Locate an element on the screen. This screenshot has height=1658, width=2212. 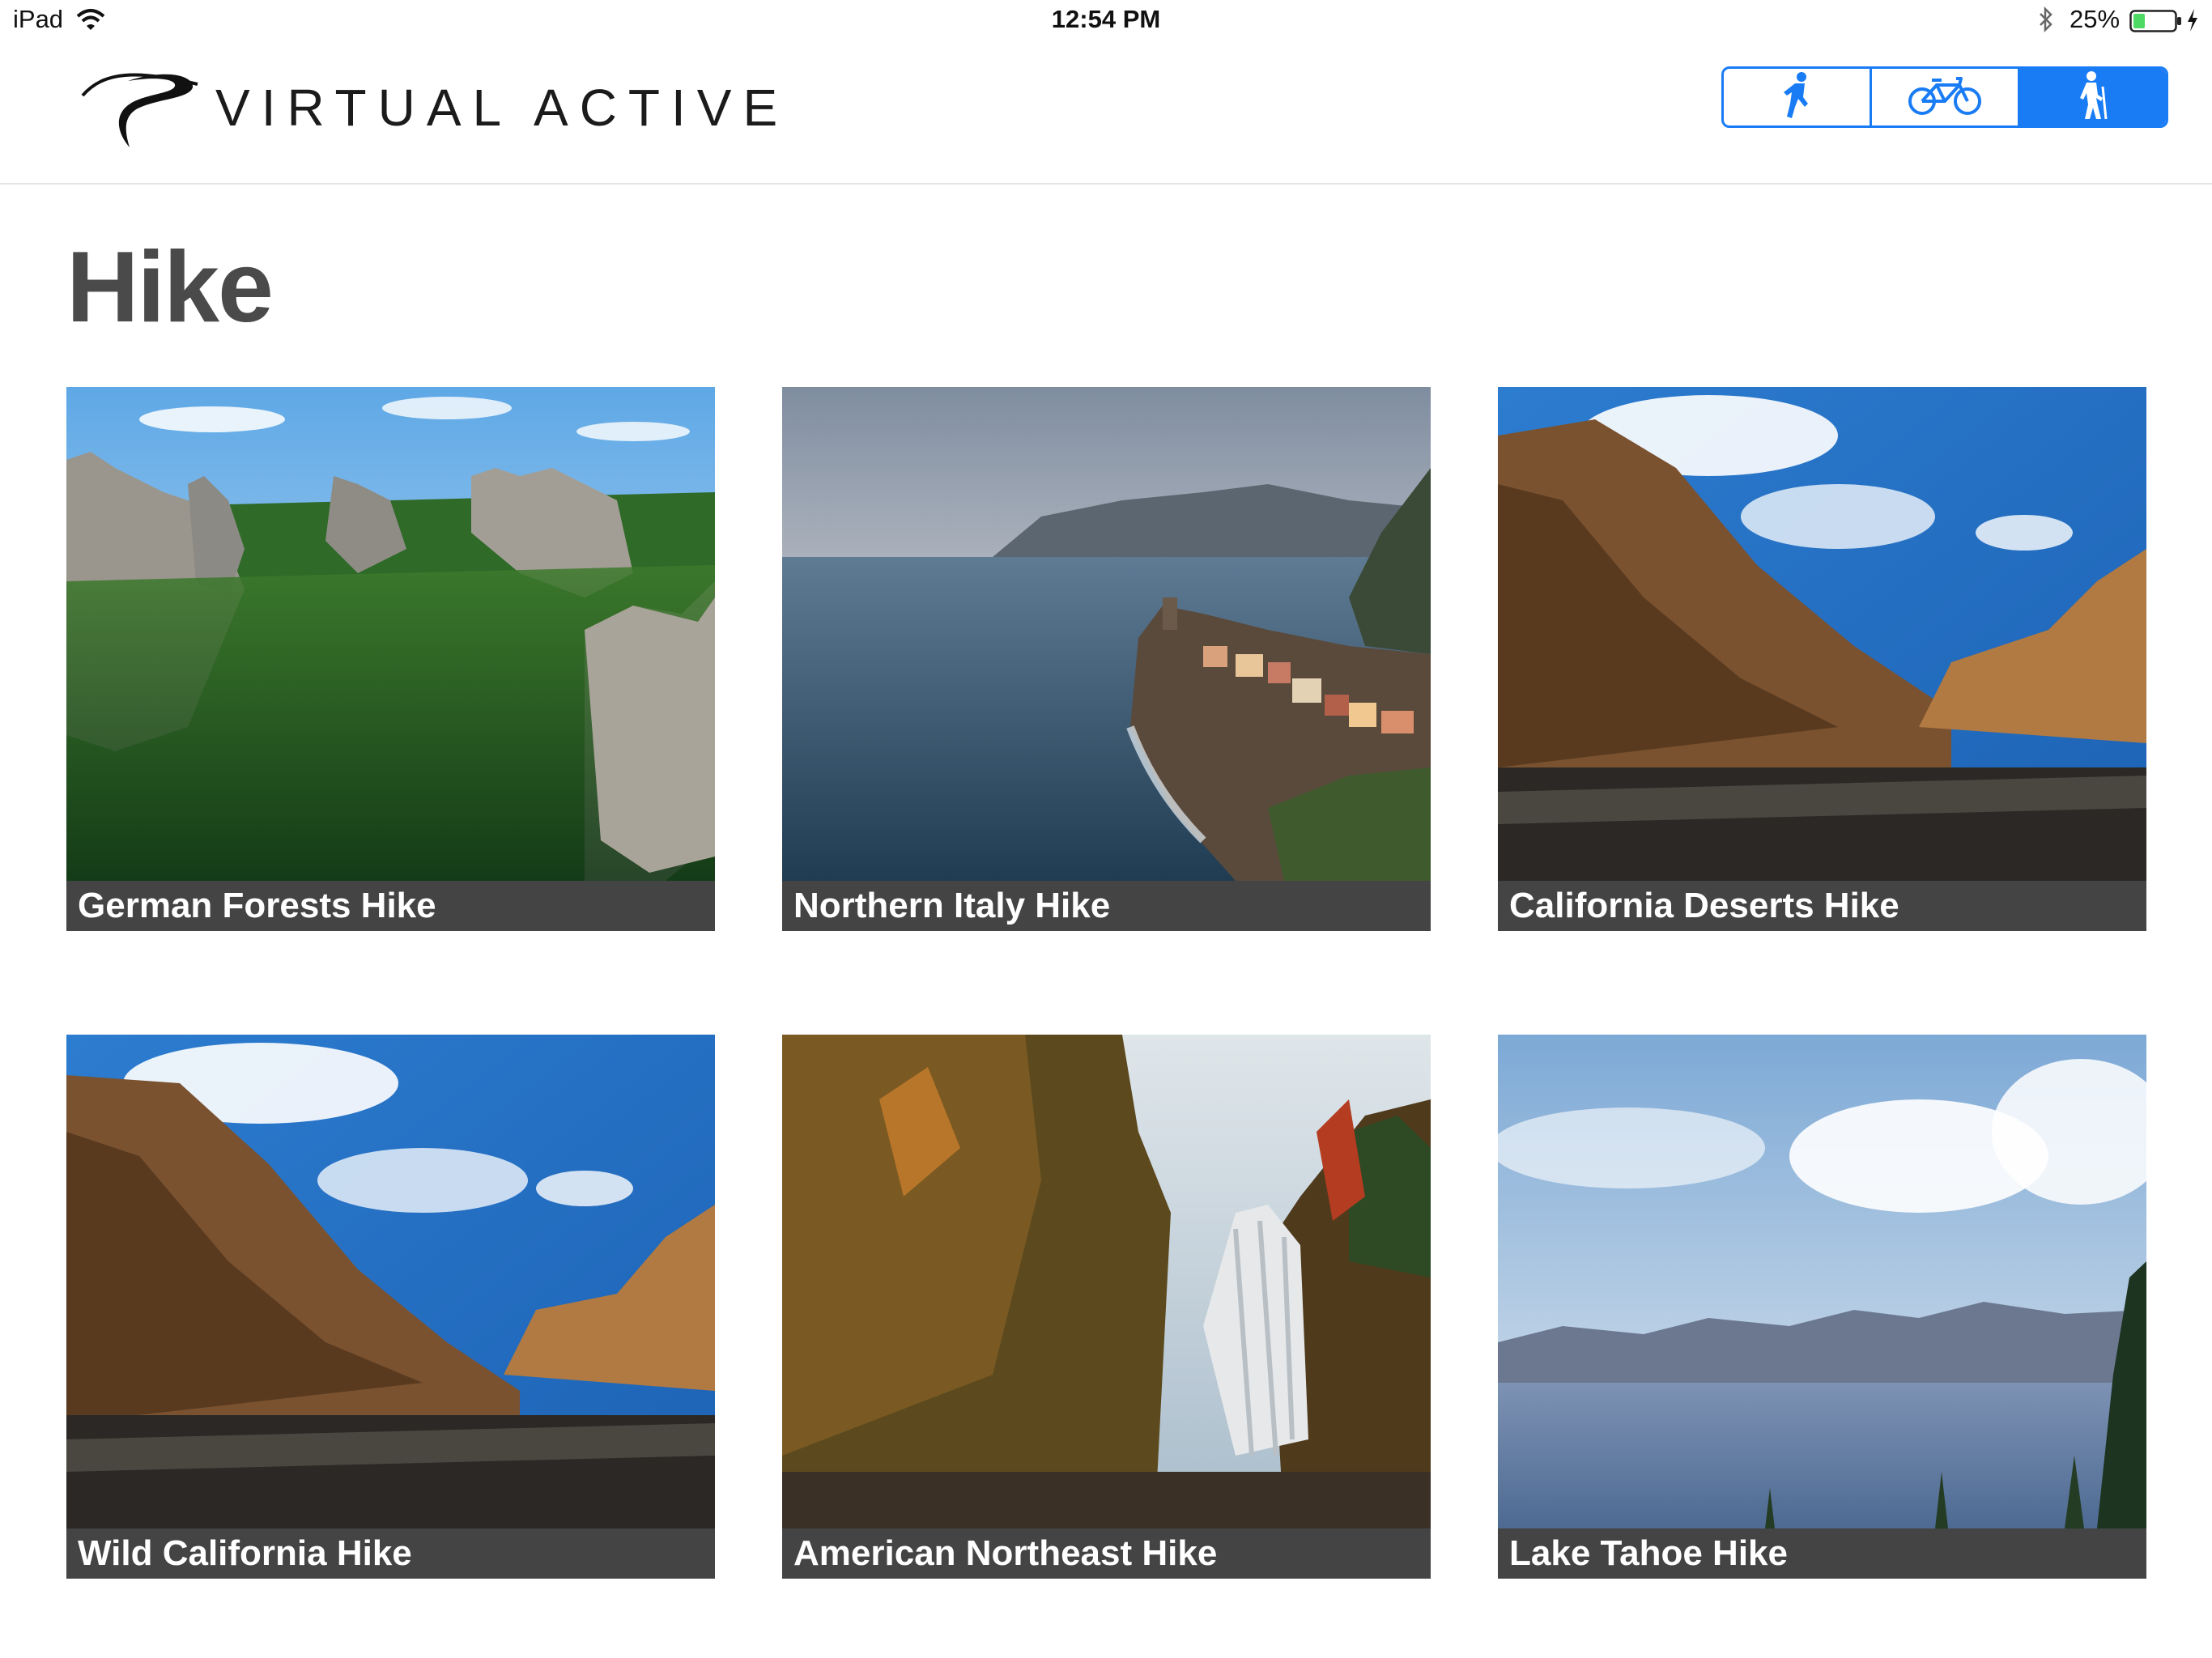
route-title: Wild California Hike is located at coordinates (391, 1553).